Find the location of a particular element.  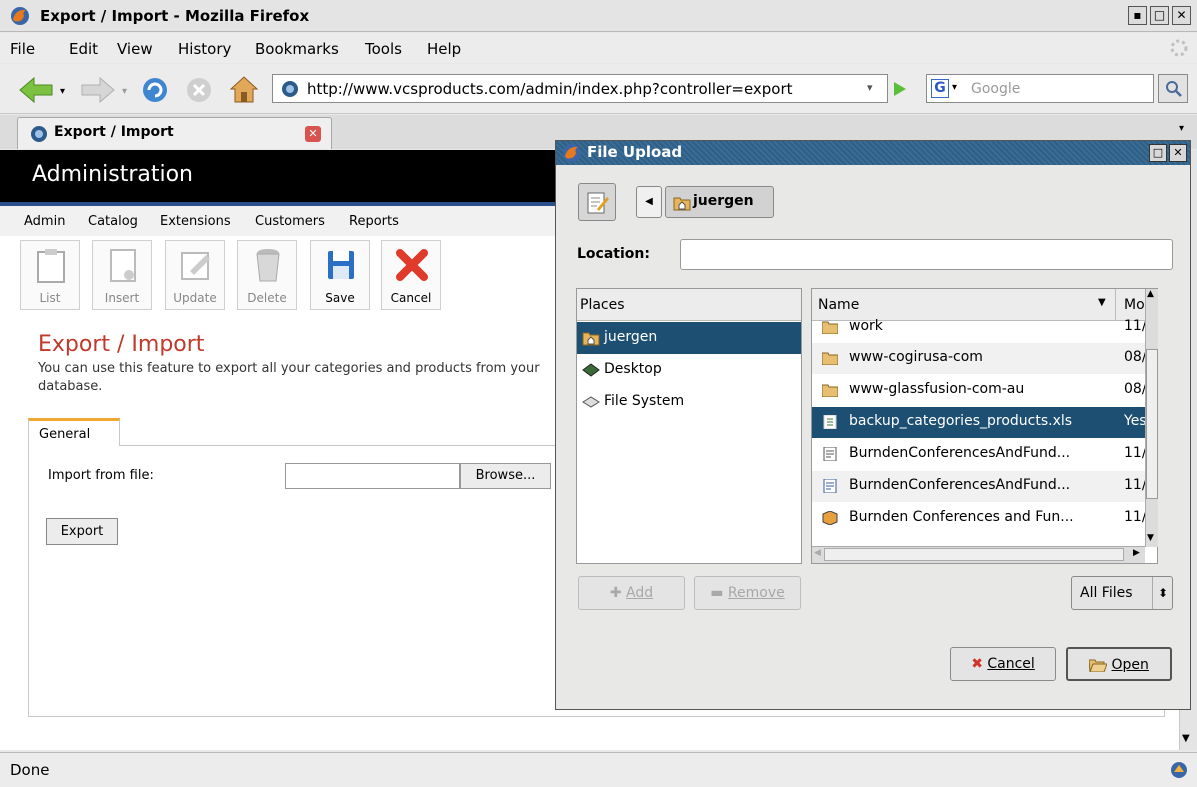

tab-export-import: Export / Import ✕ is located at coordinates (174, 133).